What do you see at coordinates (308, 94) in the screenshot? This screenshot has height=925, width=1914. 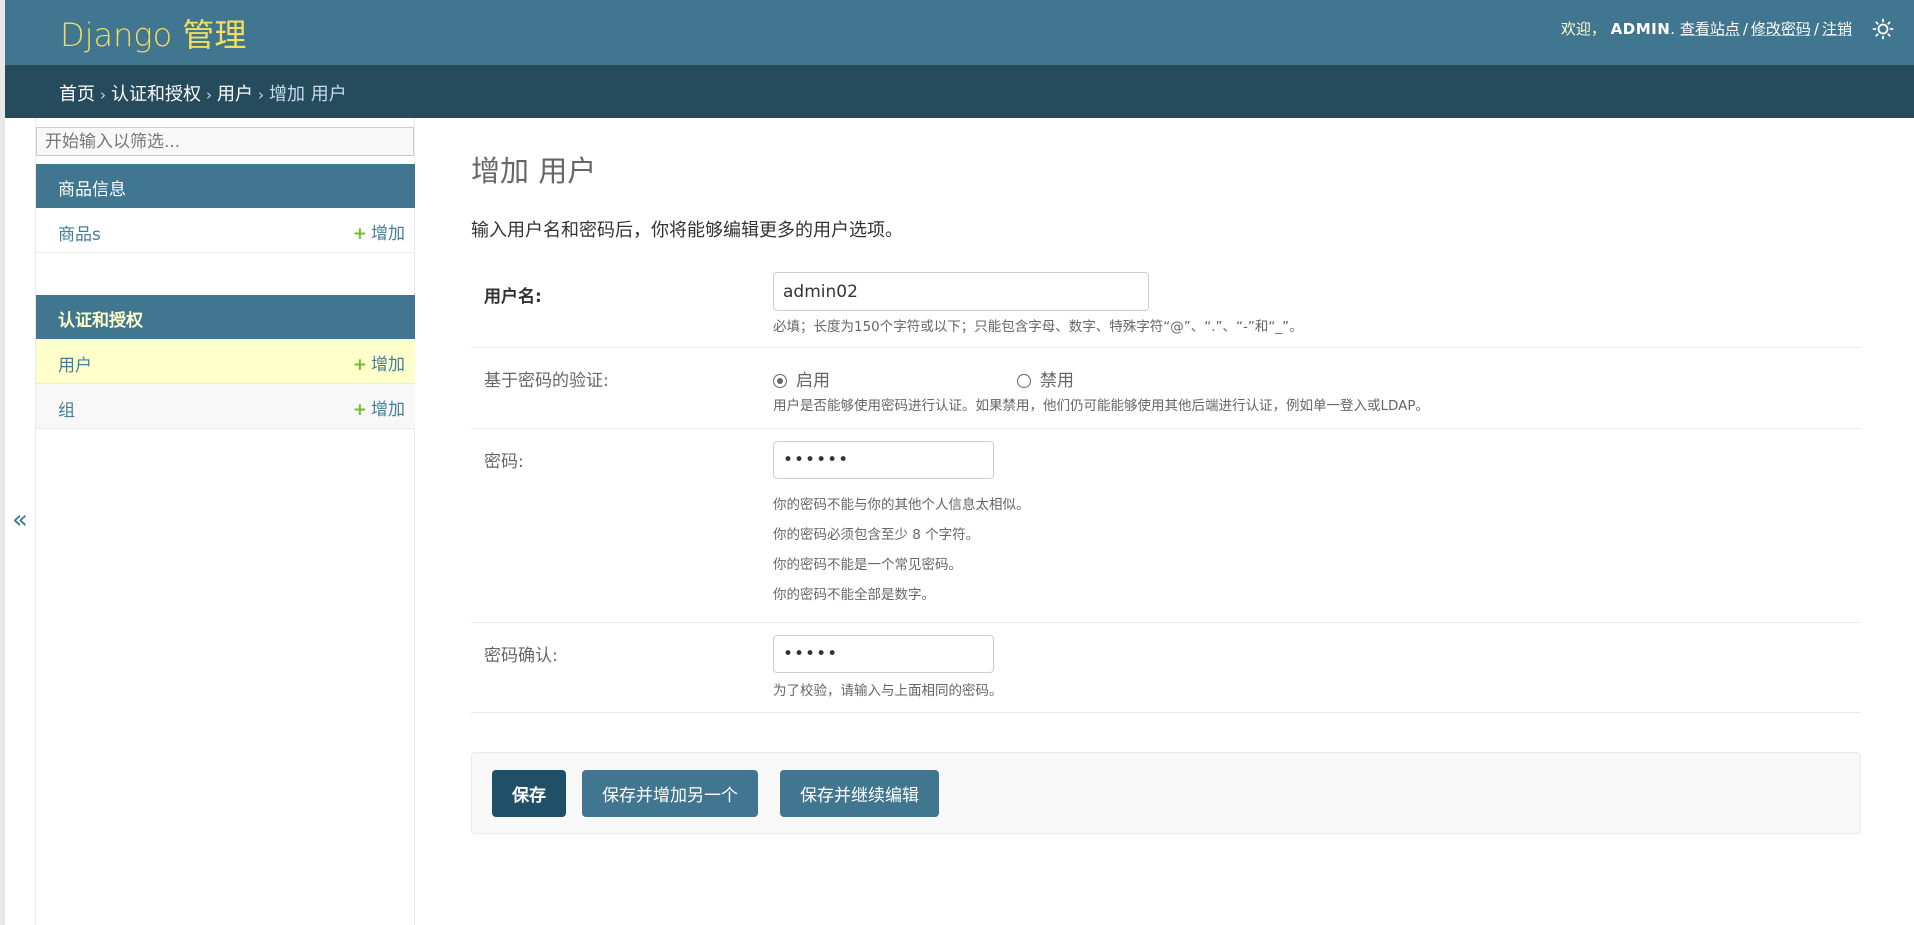 I see `breadcrumb-current: 增加 用户` at bounding box center [308, 94].